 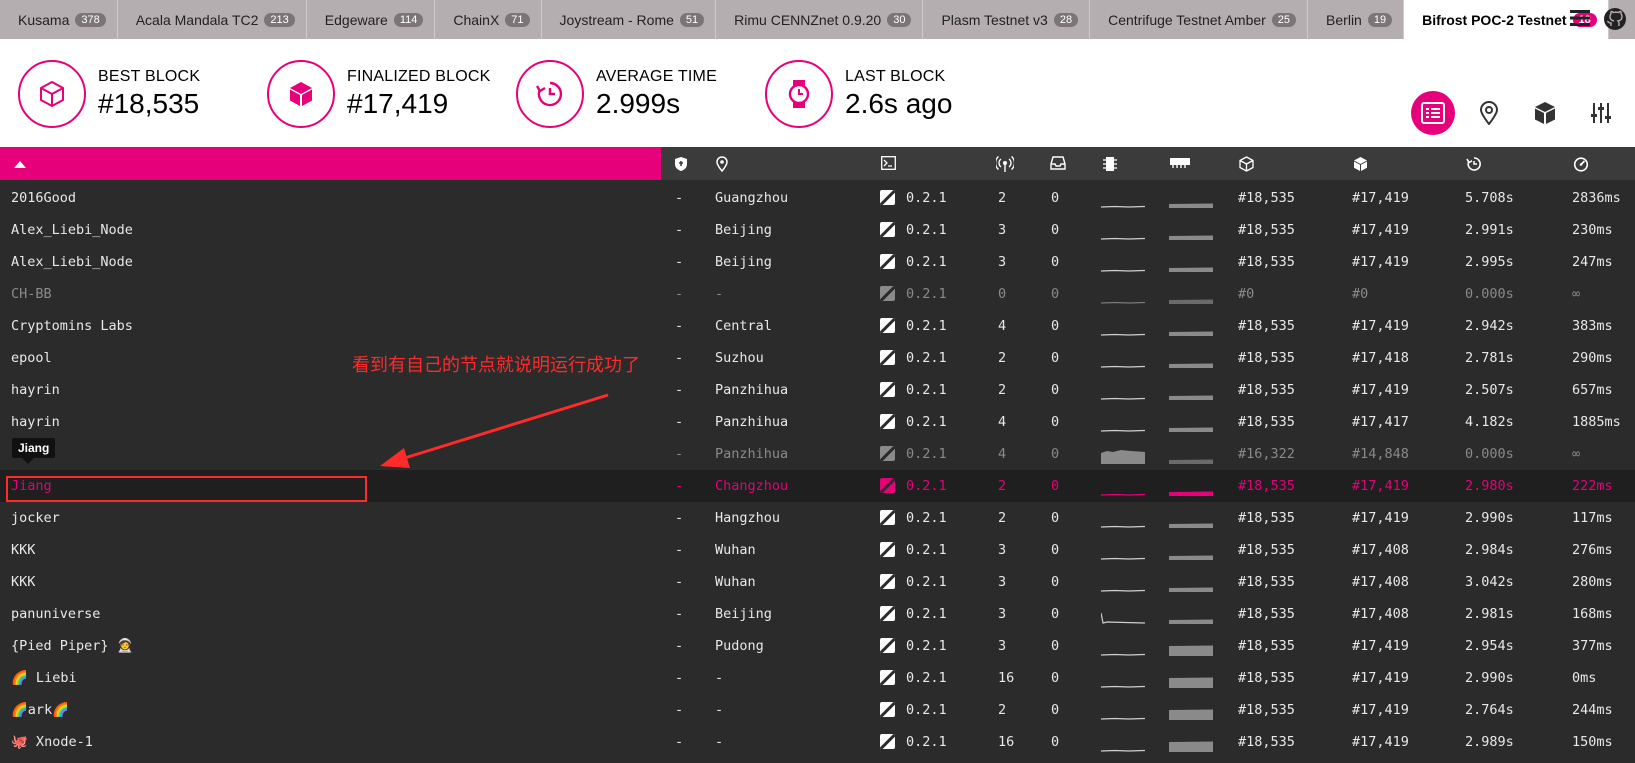 I want to click on node-name-tooltip: Jiang, so click(x=34, y=451).